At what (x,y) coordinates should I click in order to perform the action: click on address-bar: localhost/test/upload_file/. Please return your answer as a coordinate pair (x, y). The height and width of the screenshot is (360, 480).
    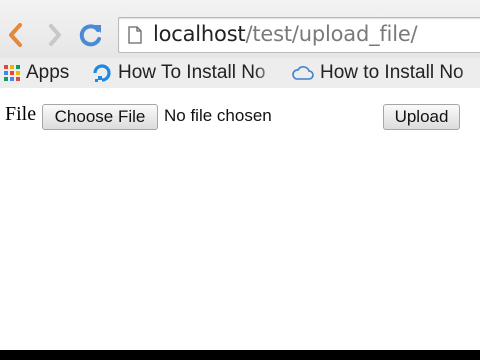
    Looking at the image, I should click on (299, 35).